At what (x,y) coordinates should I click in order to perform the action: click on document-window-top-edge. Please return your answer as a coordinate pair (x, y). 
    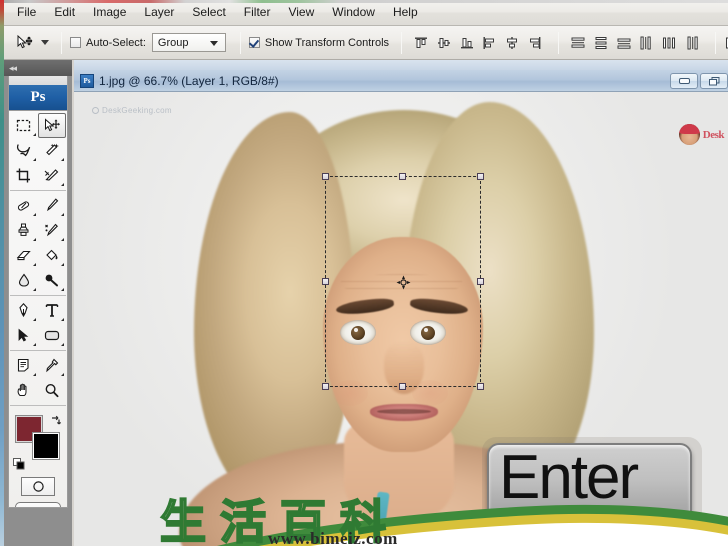
    Looking at the image, I should click on (401, 65).